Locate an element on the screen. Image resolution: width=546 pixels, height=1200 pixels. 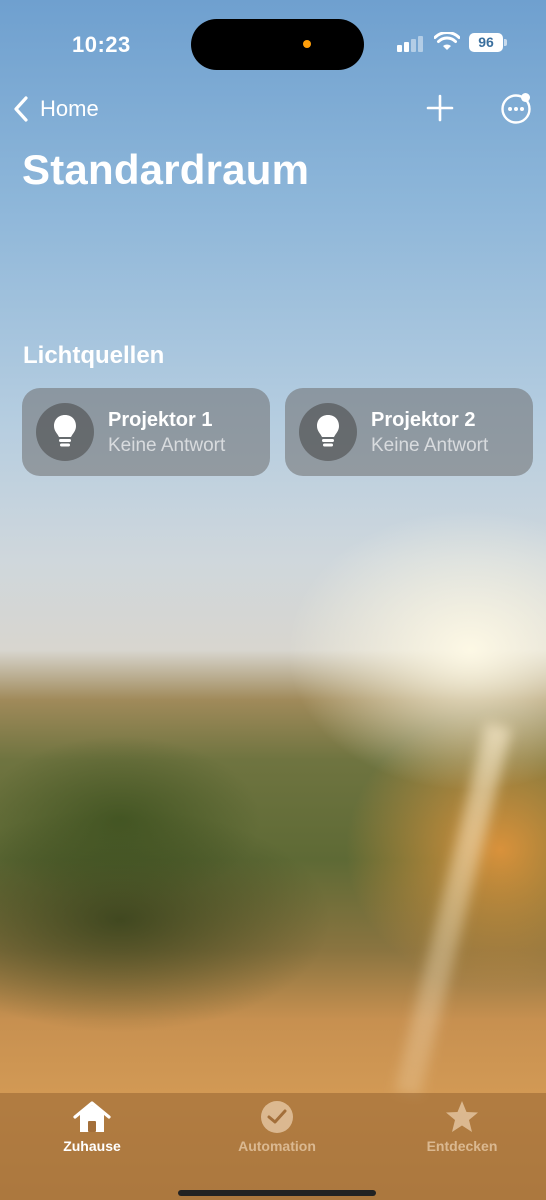
house-icon is located at coordinates (92, 1116).